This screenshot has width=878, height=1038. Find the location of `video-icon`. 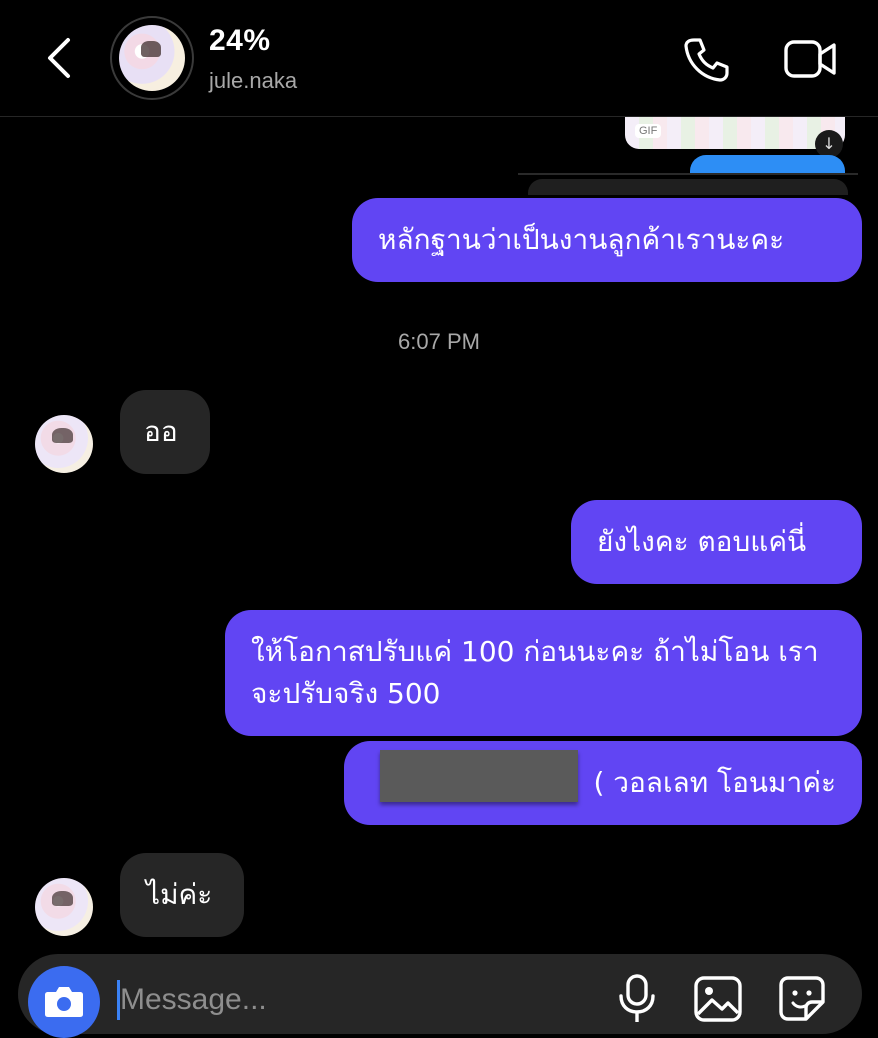

video-icon is located at coordinates (810, 59).